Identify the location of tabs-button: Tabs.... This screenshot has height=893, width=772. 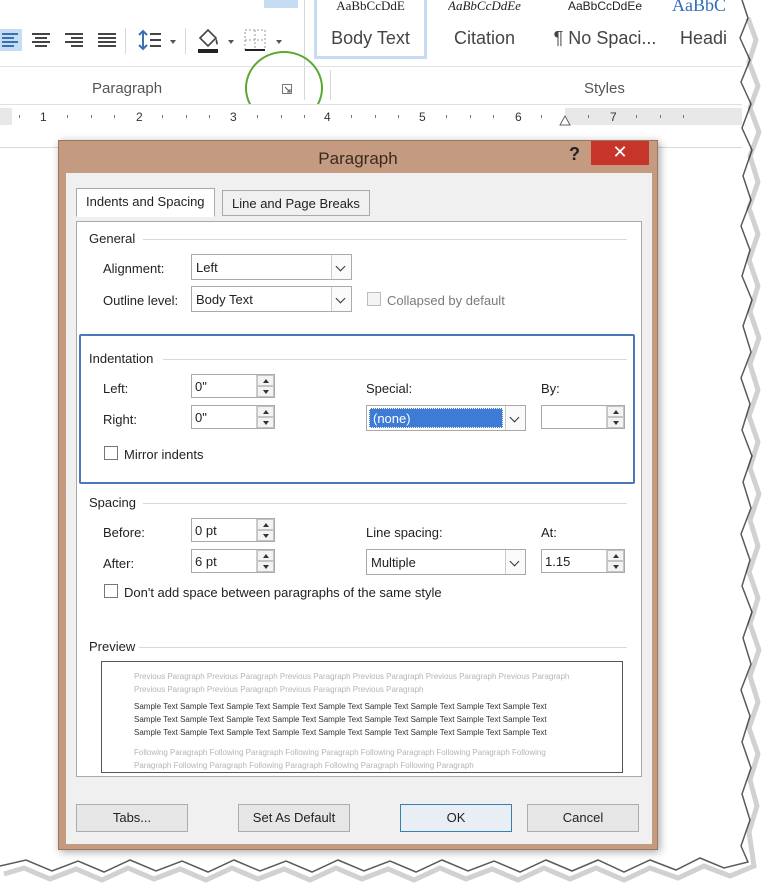
(132, 818).